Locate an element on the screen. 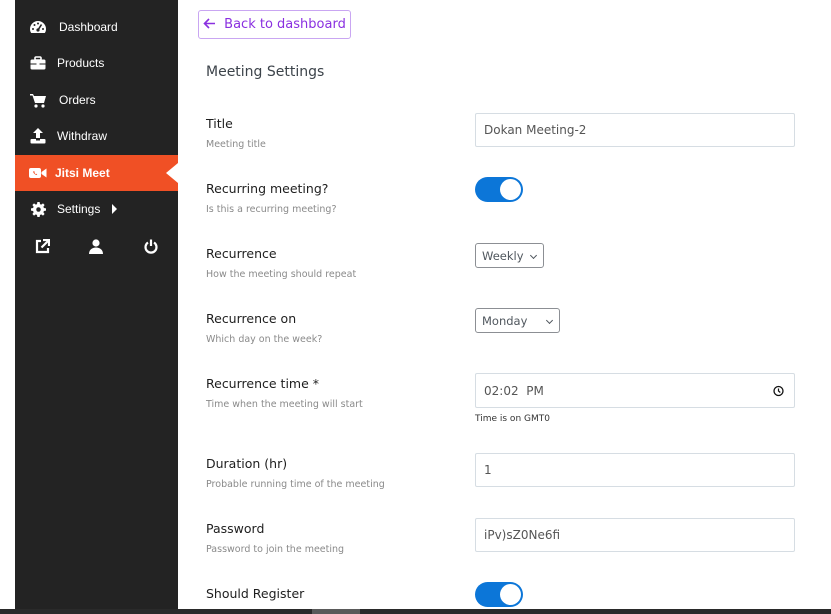 This screenshot has width=831, height=614. password-input-value: iPv)sZ0Ne6fi is located at coordinates (522, 535).